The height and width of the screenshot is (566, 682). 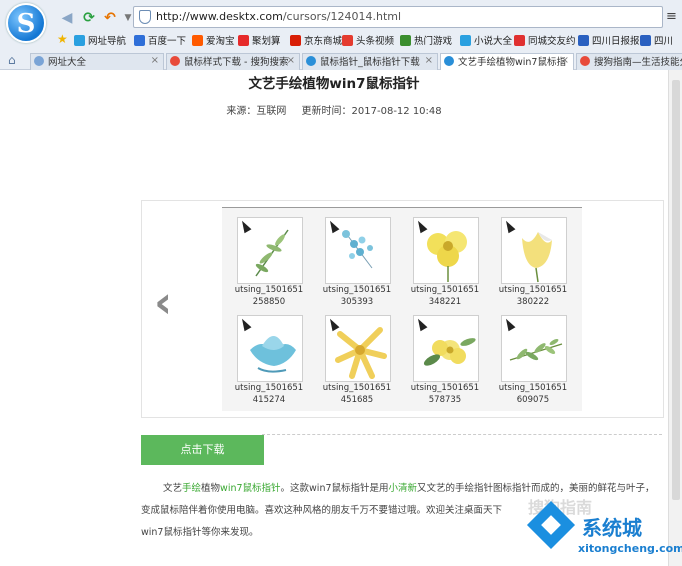 What do you see at coordinates (250, 488) in the screenshot?
I see `keyword-link: win7鼠标指针` at bounding box center [250, 488].